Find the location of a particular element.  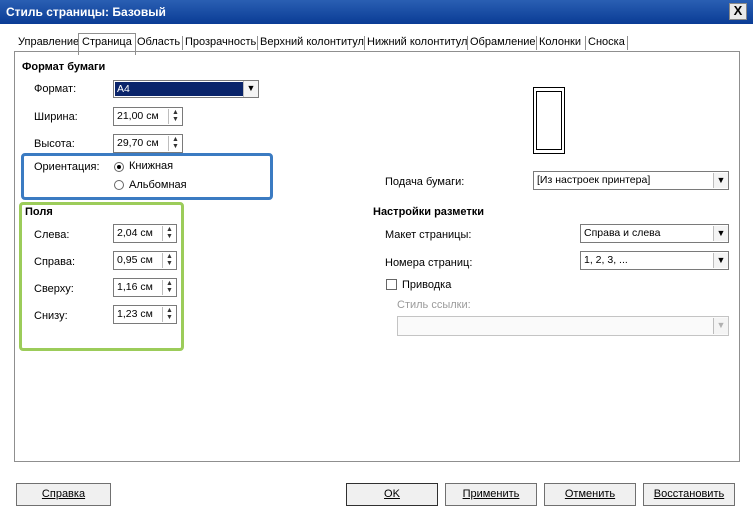

margin-top-spinbox: 1,16 см ▲ ▼ is located at coordinates (145, 287).